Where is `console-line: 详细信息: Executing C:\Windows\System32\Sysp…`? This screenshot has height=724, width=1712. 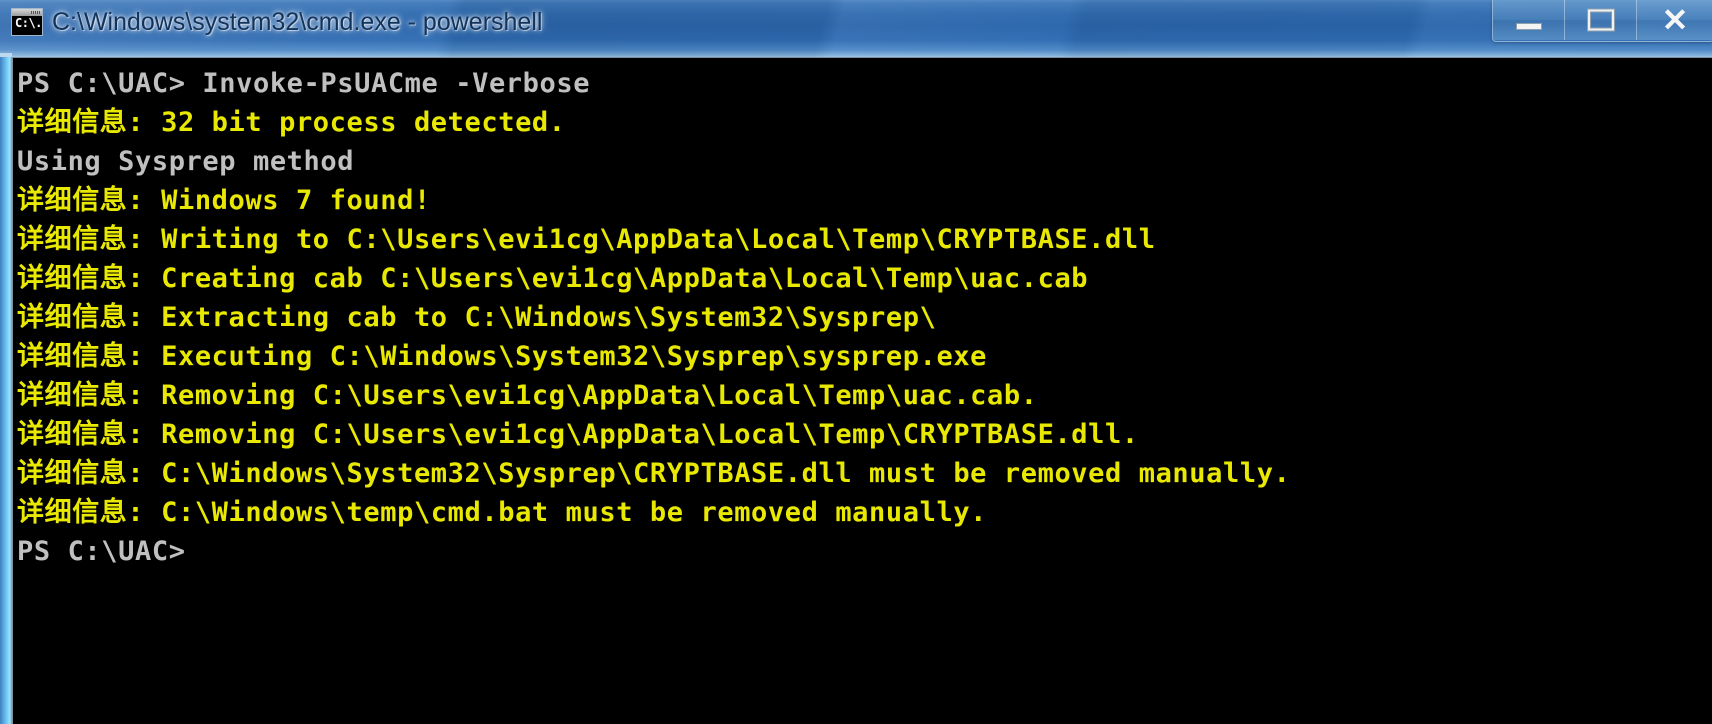
console-line: 详细信息: Executing C:\Windows\System32\Sysp… is located at coordinates (502, 356).